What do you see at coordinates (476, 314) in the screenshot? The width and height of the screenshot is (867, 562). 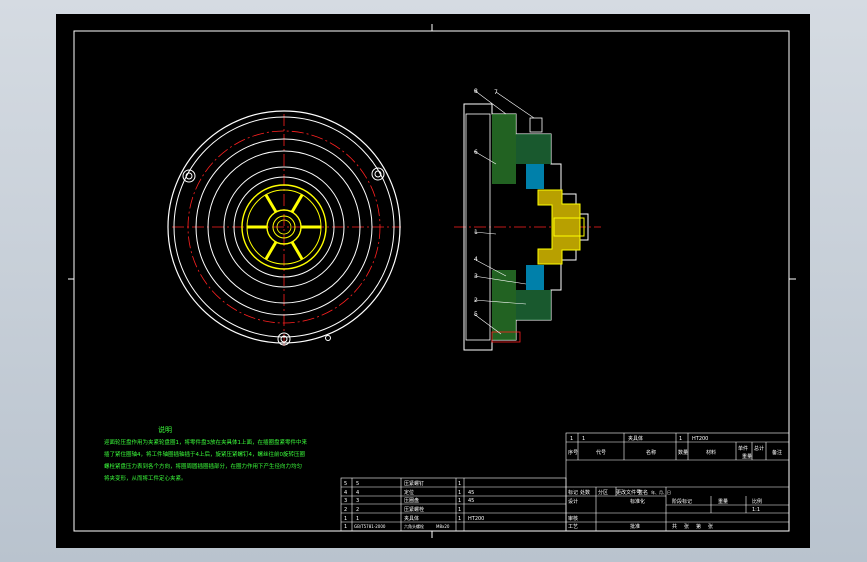 I see `section-label-8: 5` at bounding box center [476, 314].